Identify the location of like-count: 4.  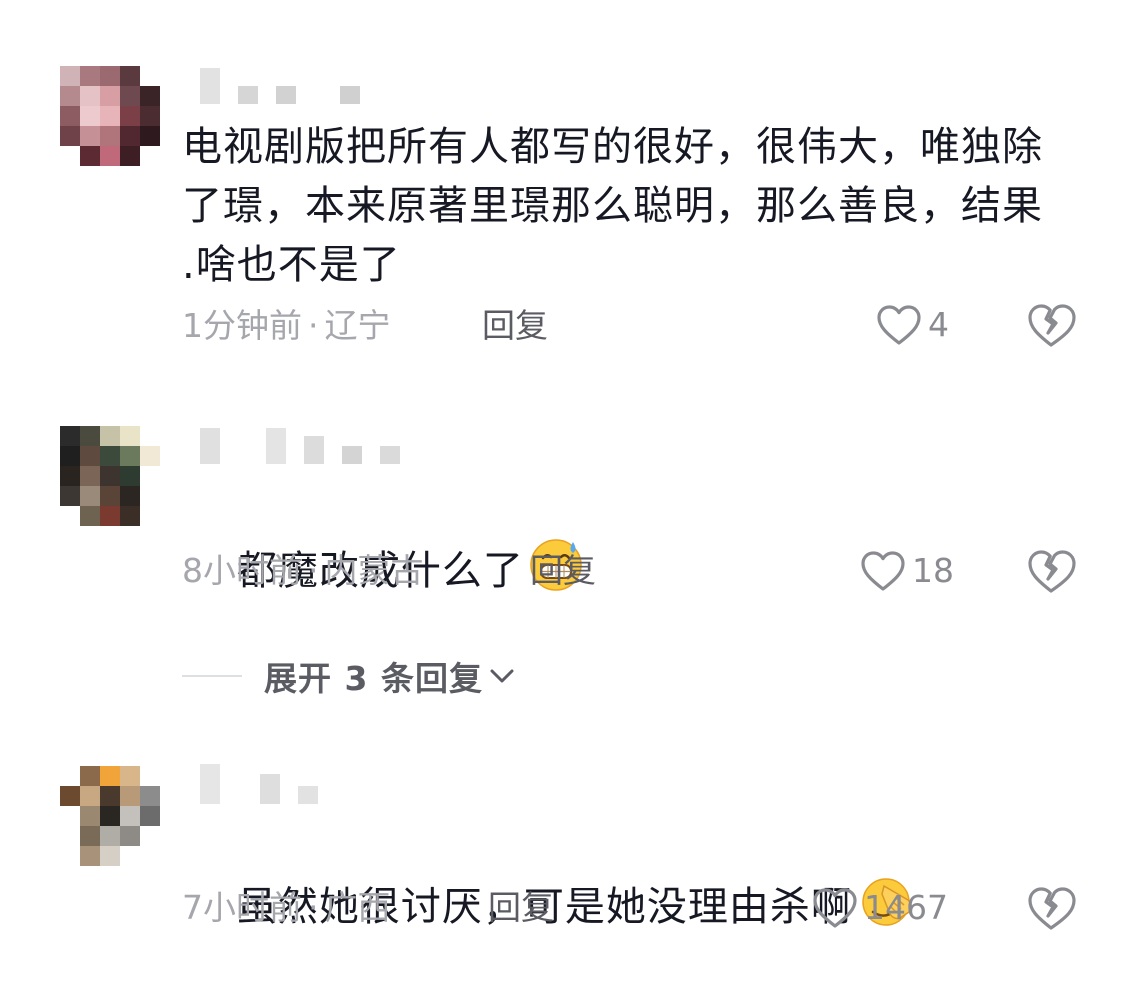
(938, 324).